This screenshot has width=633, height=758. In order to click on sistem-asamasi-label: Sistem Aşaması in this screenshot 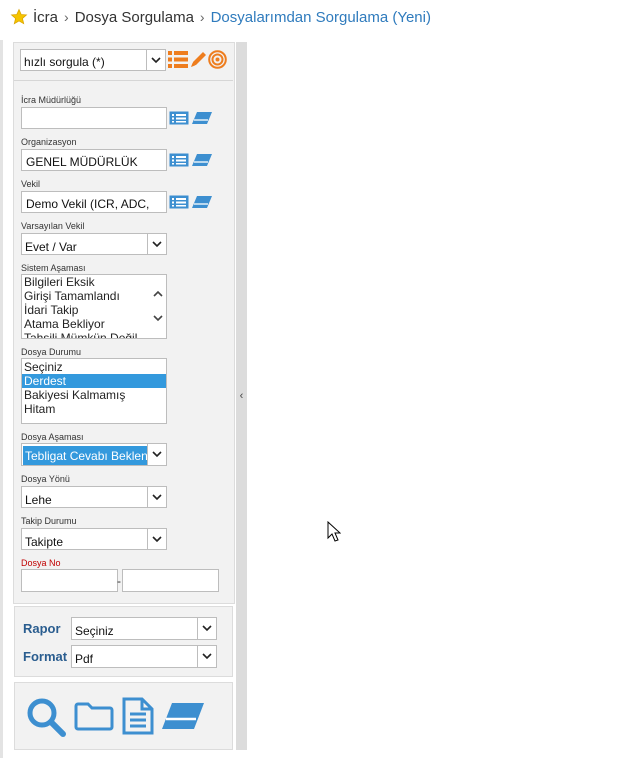, I will do `click(53, 268)`.